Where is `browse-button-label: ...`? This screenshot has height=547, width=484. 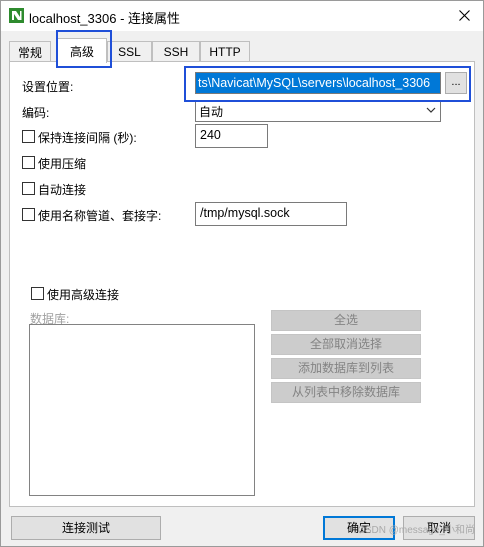
browse-button-label: ... is located at coordinates (456, 82).